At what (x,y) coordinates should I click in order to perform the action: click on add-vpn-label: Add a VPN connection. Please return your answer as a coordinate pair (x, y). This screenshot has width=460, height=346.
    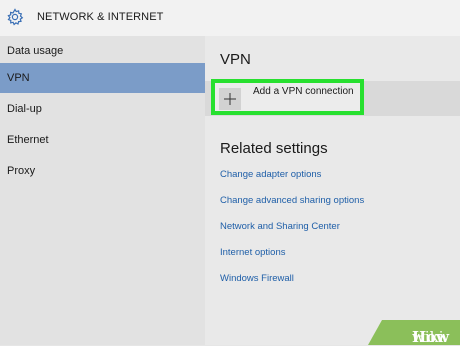
    Looking at the image, I should click on (303, 91).